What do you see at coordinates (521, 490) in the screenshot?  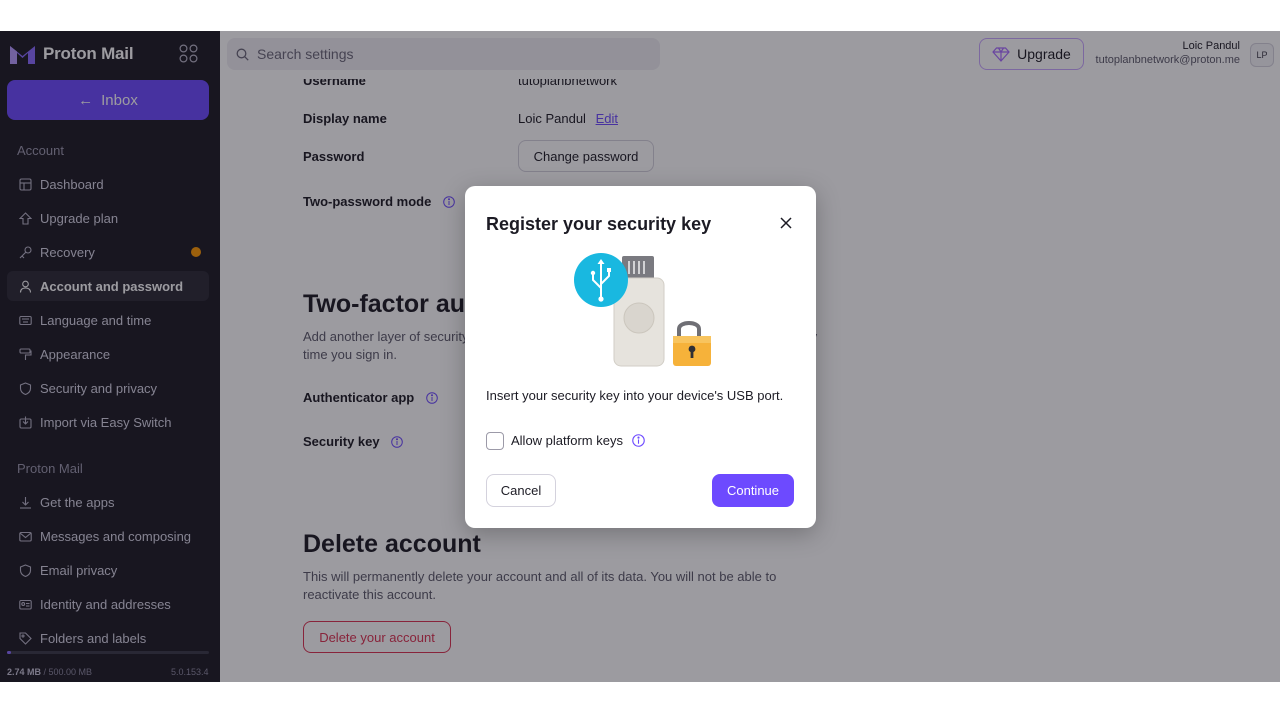 I see `cancel-button: Cancel` at bounding box center [521, 490].